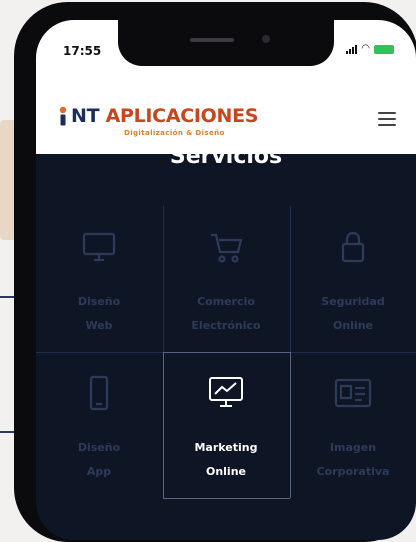 This screenshot has width=416, height=542. I want to click on speaker, so click(212, 40).